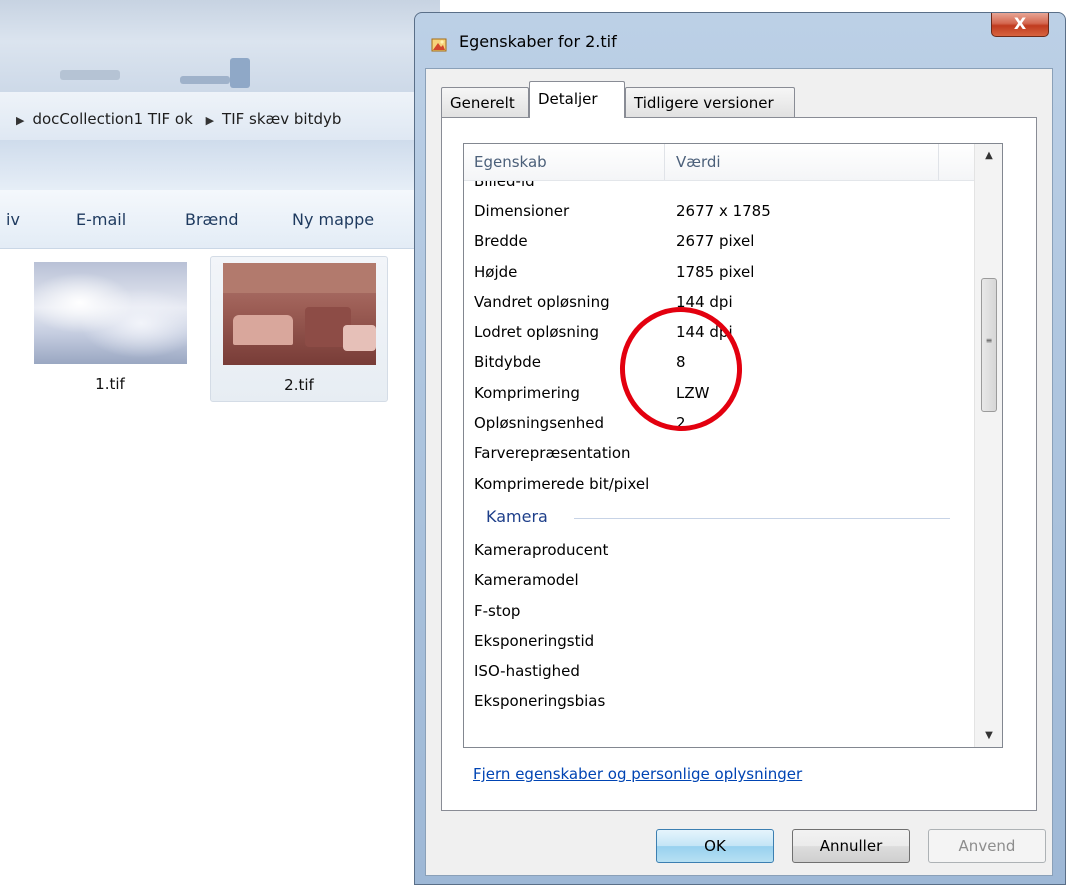  What do you see at coordinates (715, 846) in the screenshot?
I see `ok-button: OK` at bounding box center [715, 846].